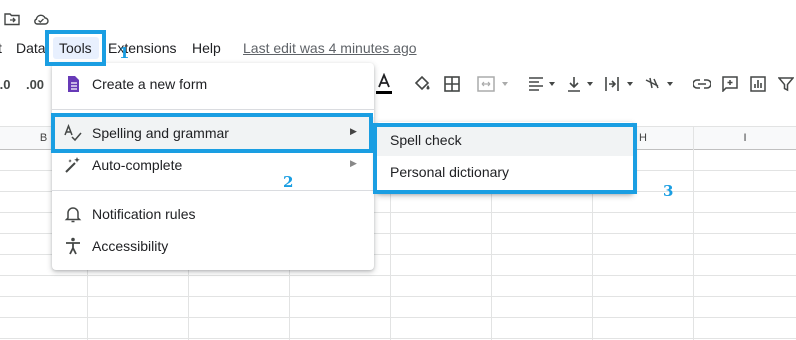 Image resolution: width=796 pixels, height=340 pixels. Describe the element at coordinates (31, 48) in the screenshot. I see `menu-data: Data` at that location.